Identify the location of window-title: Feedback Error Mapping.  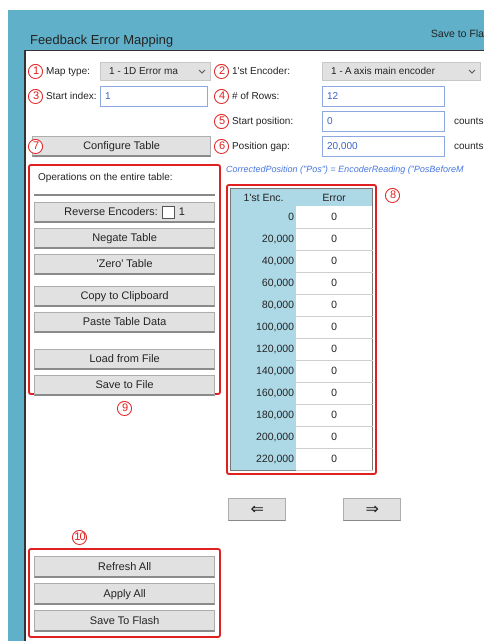
(102, 39).